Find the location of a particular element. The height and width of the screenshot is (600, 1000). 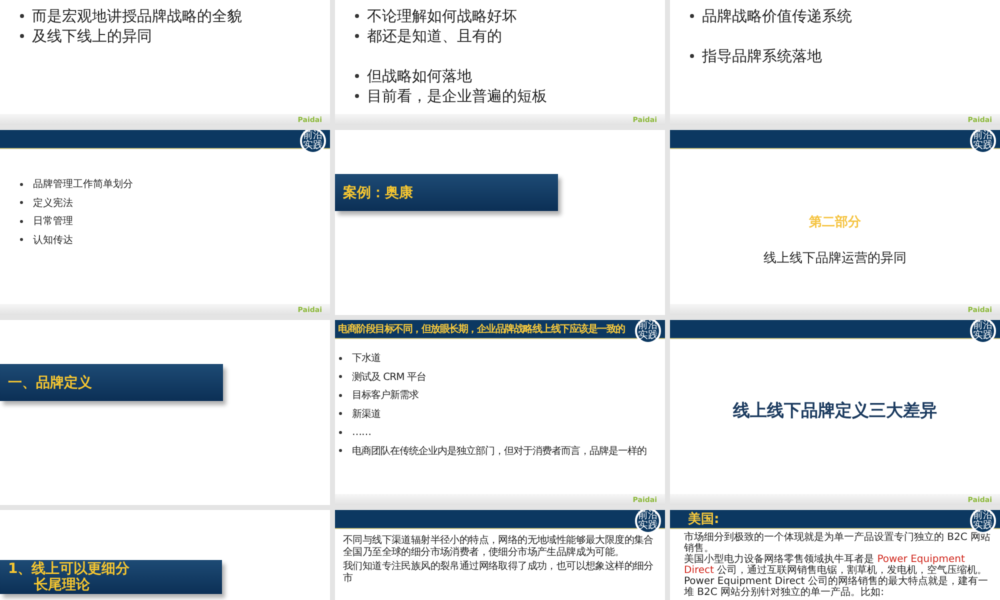

slide-thumbnail: 一、品牌定义 is located at coordinates (165, 412).